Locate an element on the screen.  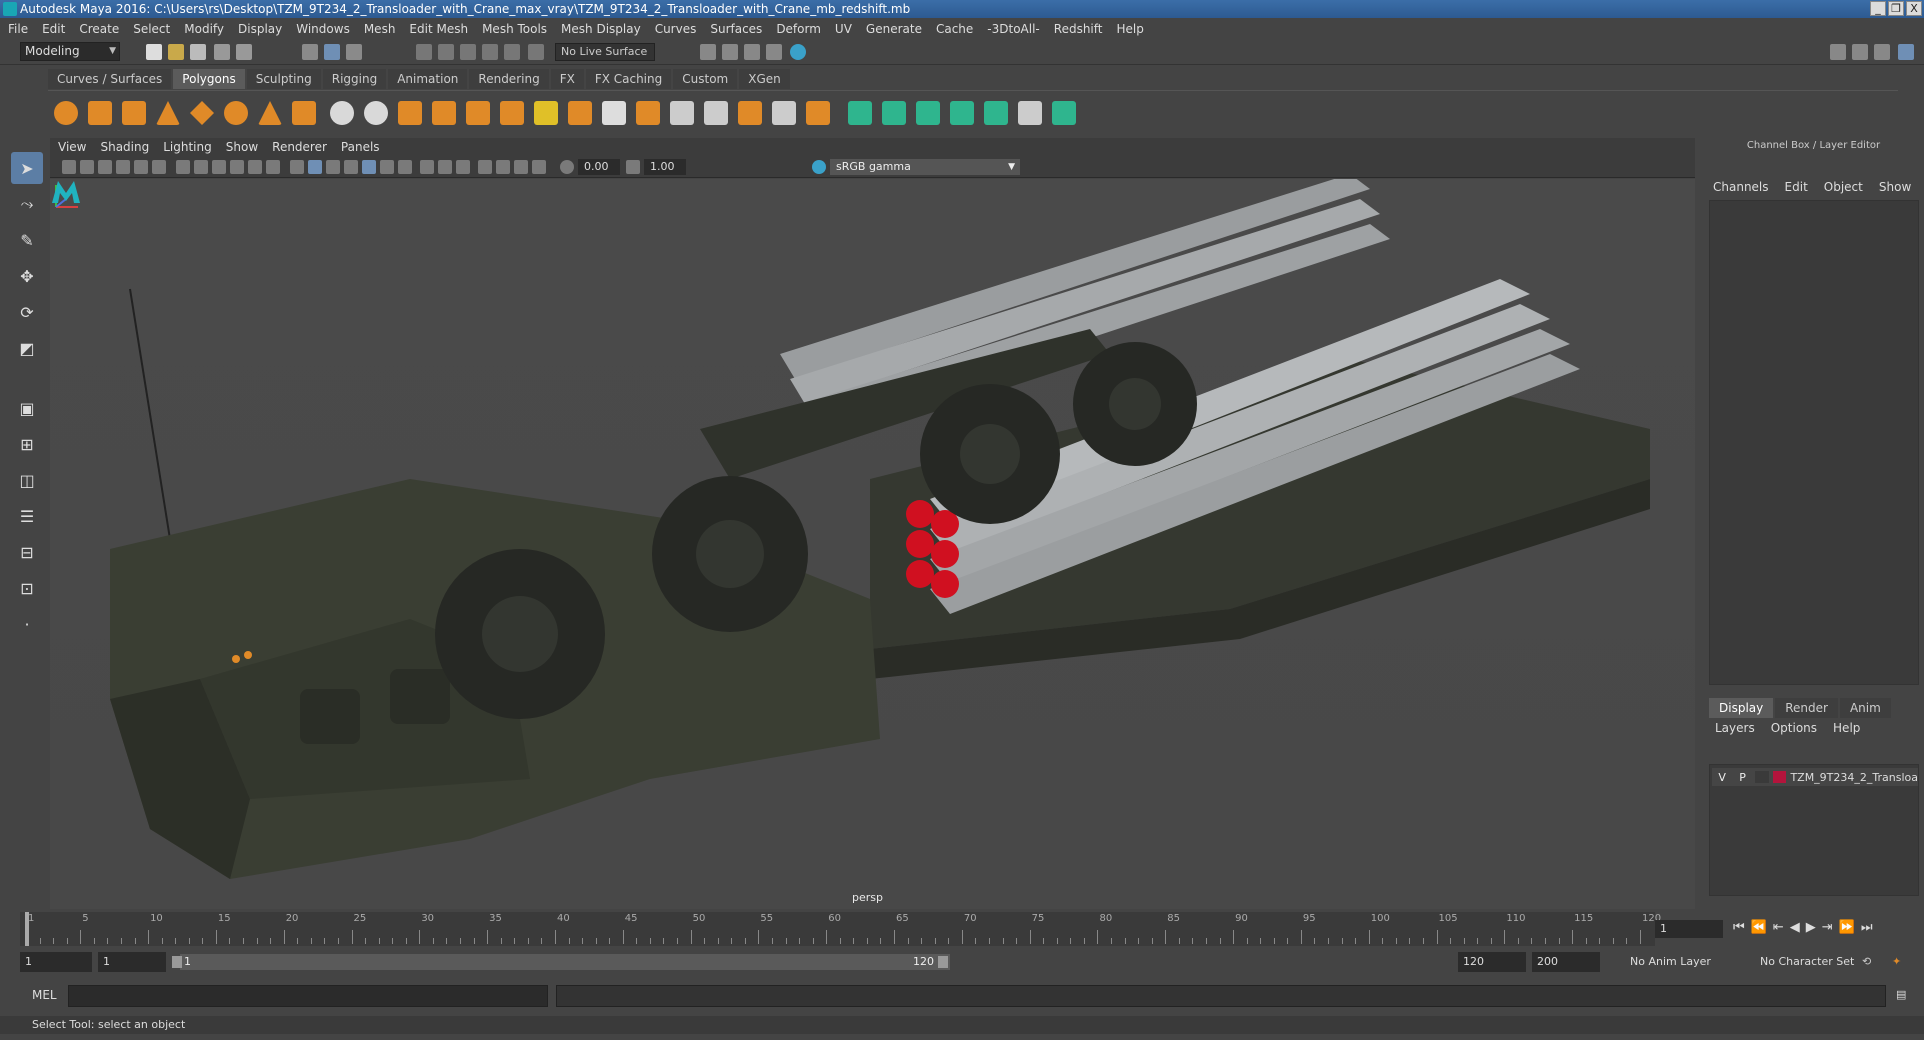
minimize-button: _ is located at coordinates (1878, 8).